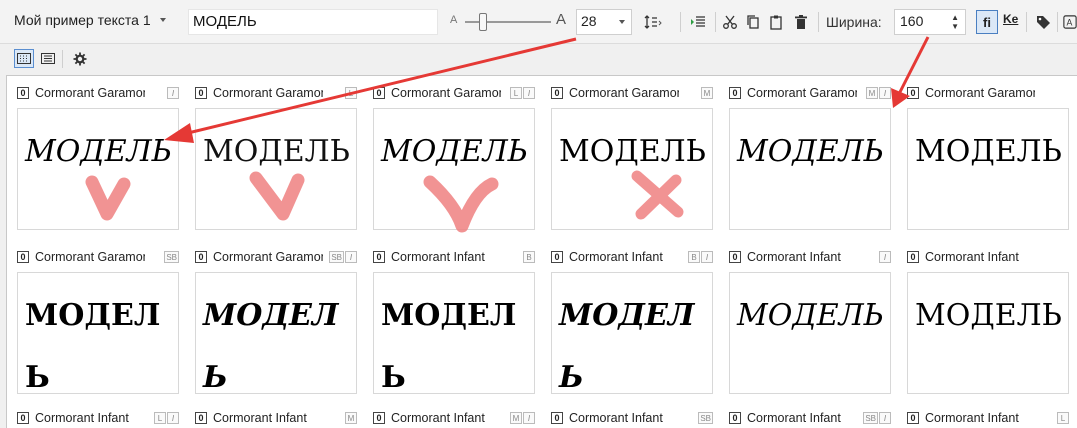 This screenshot has width=1077, height=428. Describe the element at coordinates (930, 22) in the screenshot. I see `width-spinbox: 160 ▲ ▼` at that location.